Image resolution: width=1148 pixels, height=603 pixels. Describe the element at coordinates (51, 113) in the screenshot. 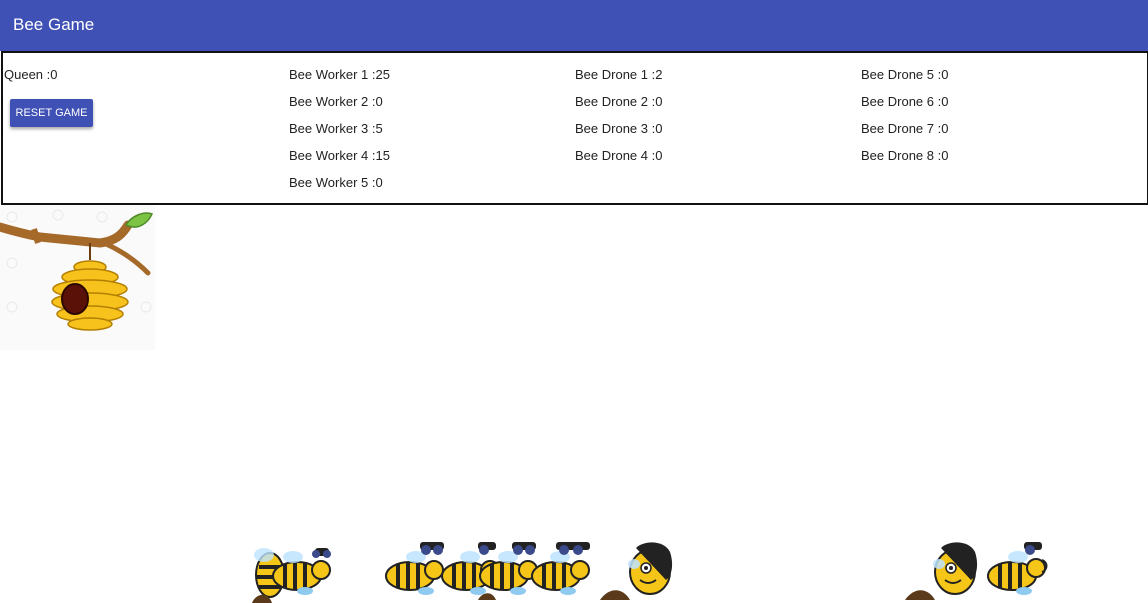

I see `reset-game-button: RESET GAME` at that location.